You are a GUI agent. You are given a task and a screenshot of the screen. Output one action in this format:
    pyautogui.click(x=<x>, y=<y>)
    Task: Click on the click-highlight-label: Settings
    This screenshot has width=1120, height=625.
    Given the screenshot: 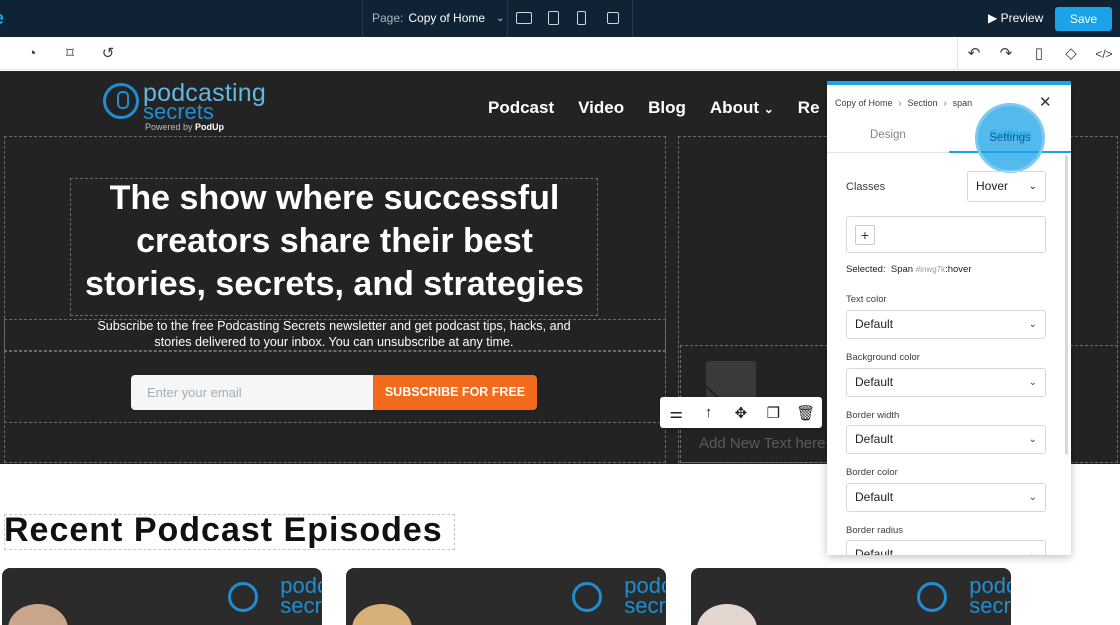 What is the action you would take?
    pyautogui.click(x=1010, y=138)
    